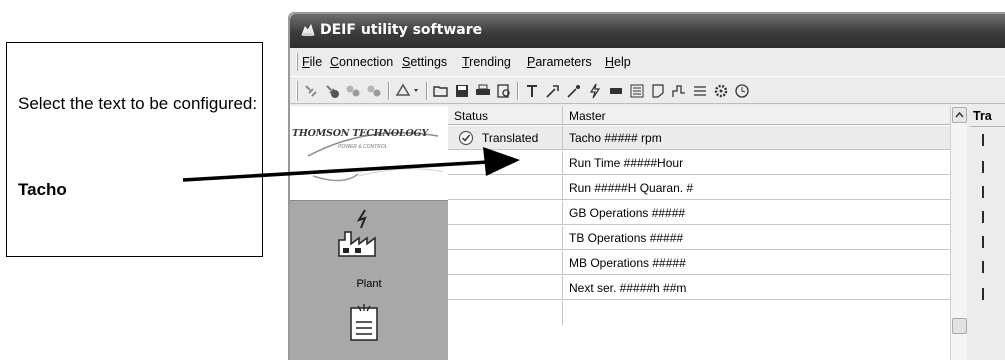 The width and height of the screenshot is (1005, 360). Describe the element at coordinates (756, 263) in the screenshot. I see `master-text-cell: MB Operations #####` at that location.